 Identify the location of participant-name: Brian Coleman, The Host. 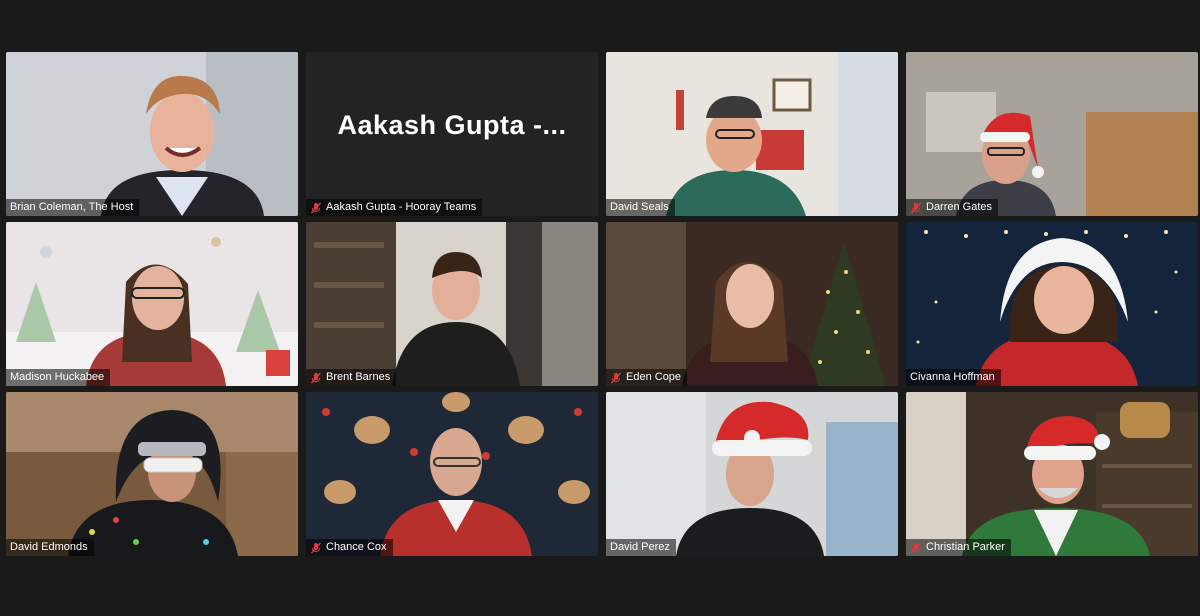
(72, 207).